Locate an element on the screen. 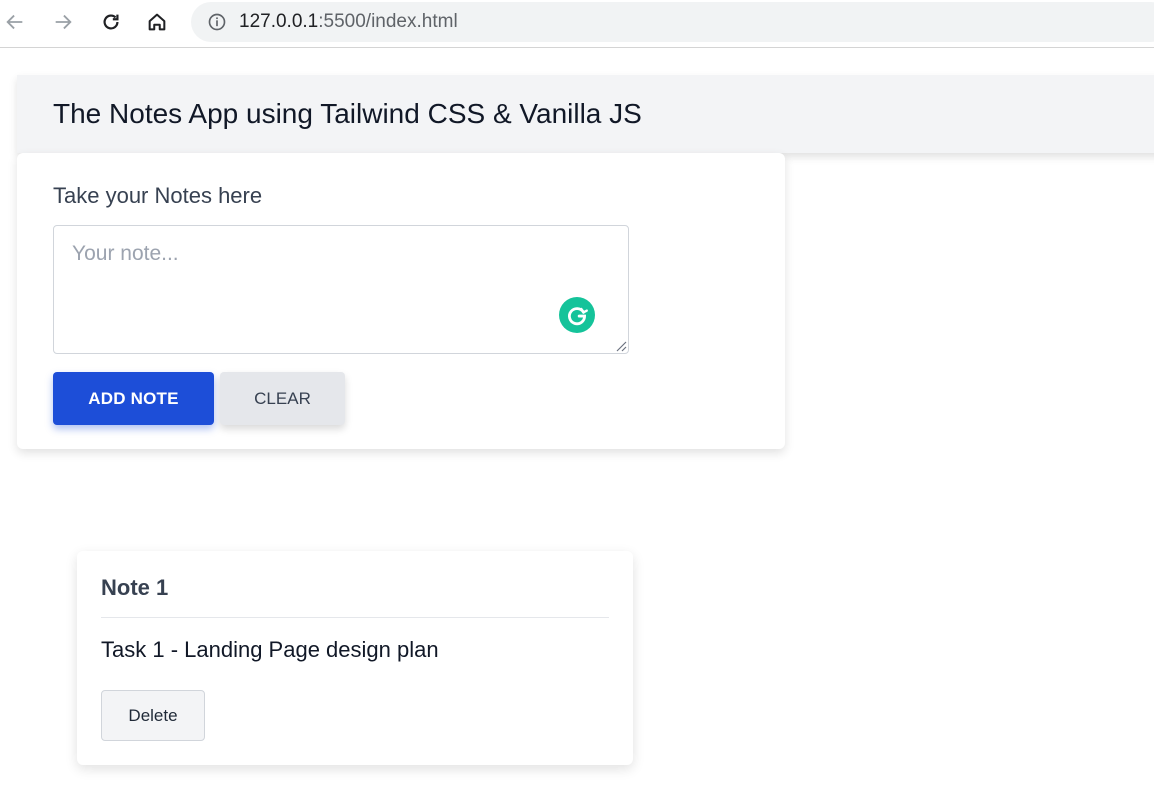 This screenshot has height=796, width=1154. note-title: Note 1 is located at coordinates (135, 587).